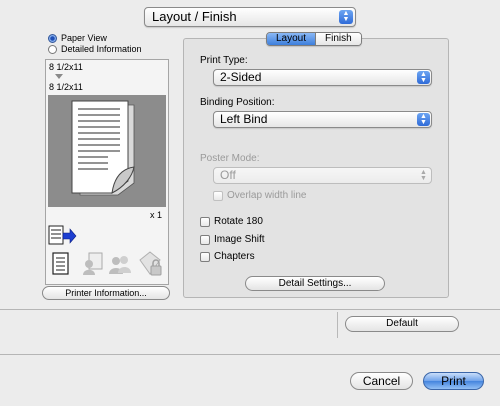 The width and height of the screenshot is (500, 406). What do you see at coordinates (238, 221) in the screenshot?
I see `rotate-180-label: Rotate 180` at bounding box center [238, 221].